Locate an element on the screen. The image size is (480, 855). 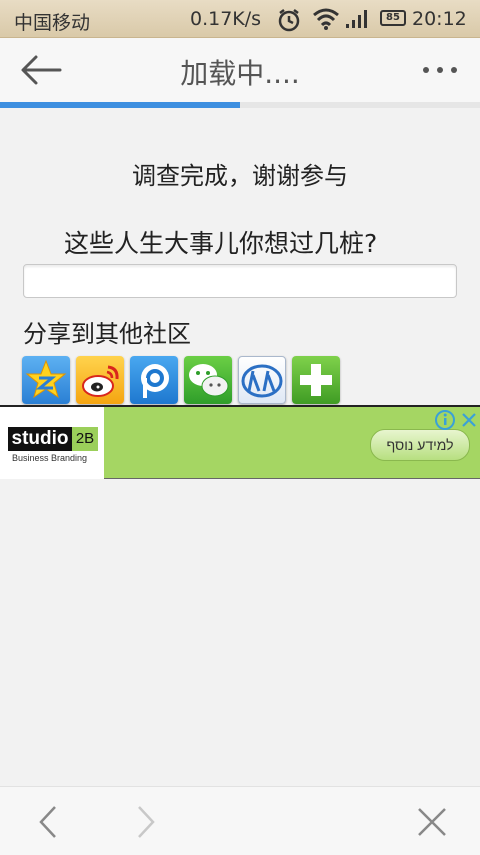
battery-level: 85 is located at coordinates (393, 17).